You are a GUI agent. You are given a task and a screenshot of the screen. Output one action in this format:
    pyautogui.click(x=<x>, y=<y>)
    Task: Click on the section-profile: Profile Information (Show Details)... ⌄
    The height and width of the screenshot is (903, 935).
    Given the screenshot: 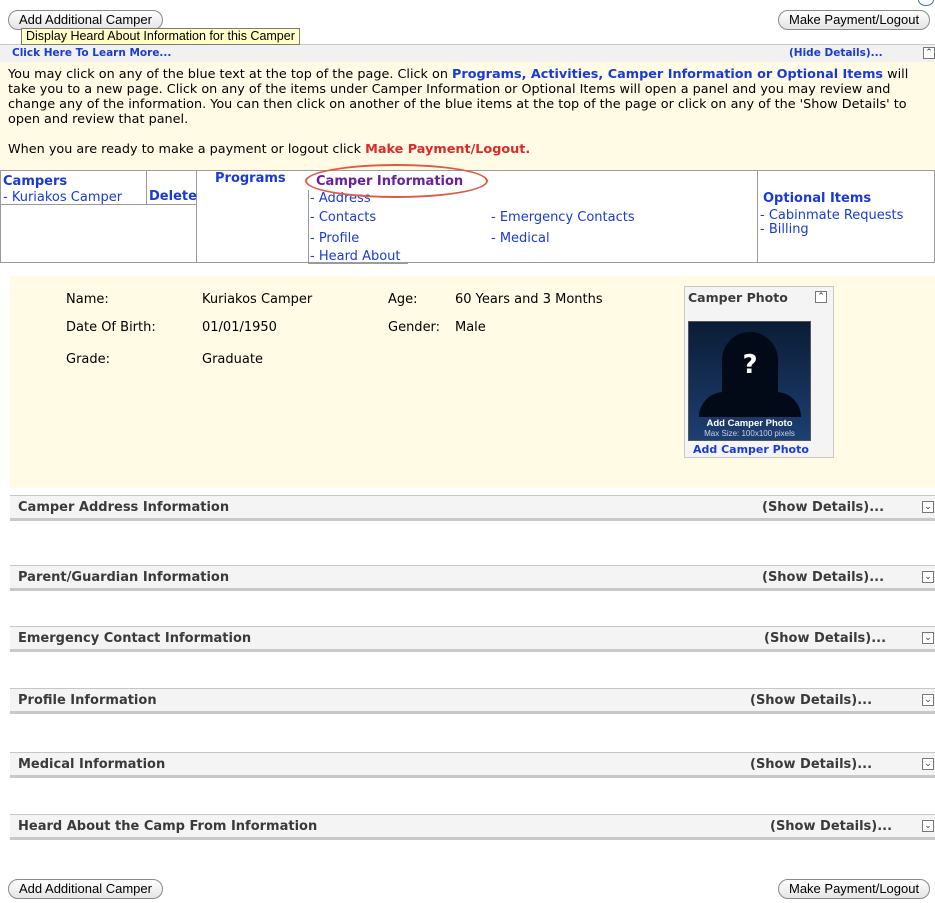 What is the action you would take?
    pyautogui.click(x=472, y=701)
    